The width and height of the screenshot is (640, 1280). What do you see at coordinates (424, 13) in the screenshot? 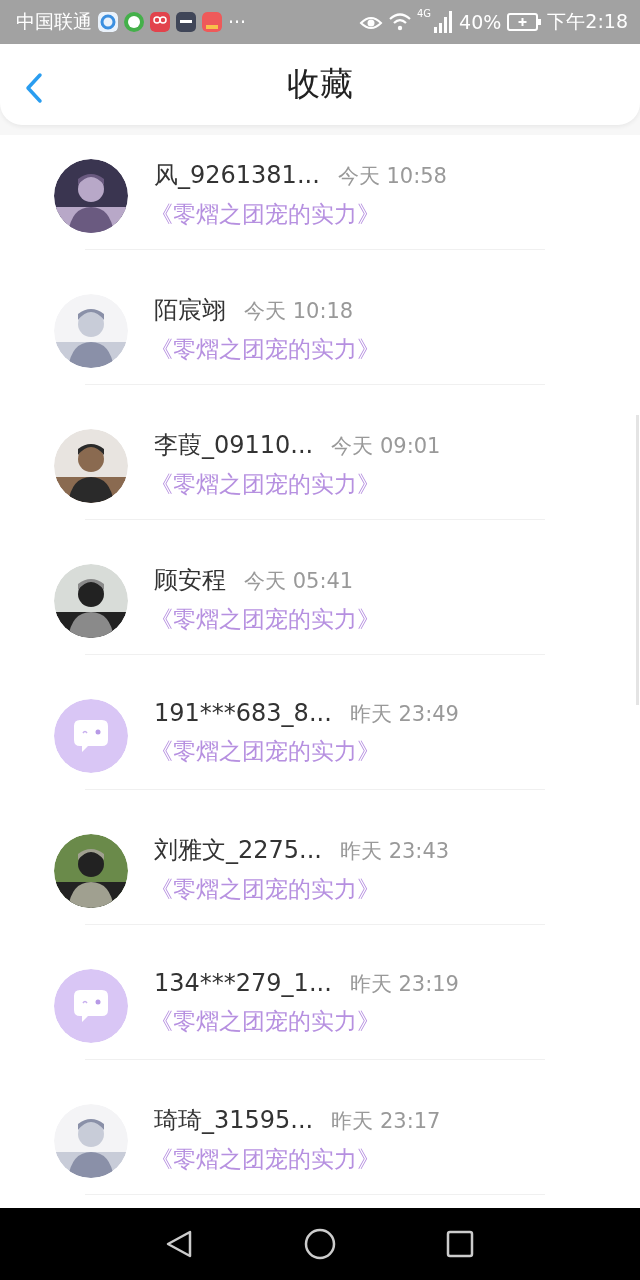
I see `network-type: 4G` at bounding box center [424, 13].